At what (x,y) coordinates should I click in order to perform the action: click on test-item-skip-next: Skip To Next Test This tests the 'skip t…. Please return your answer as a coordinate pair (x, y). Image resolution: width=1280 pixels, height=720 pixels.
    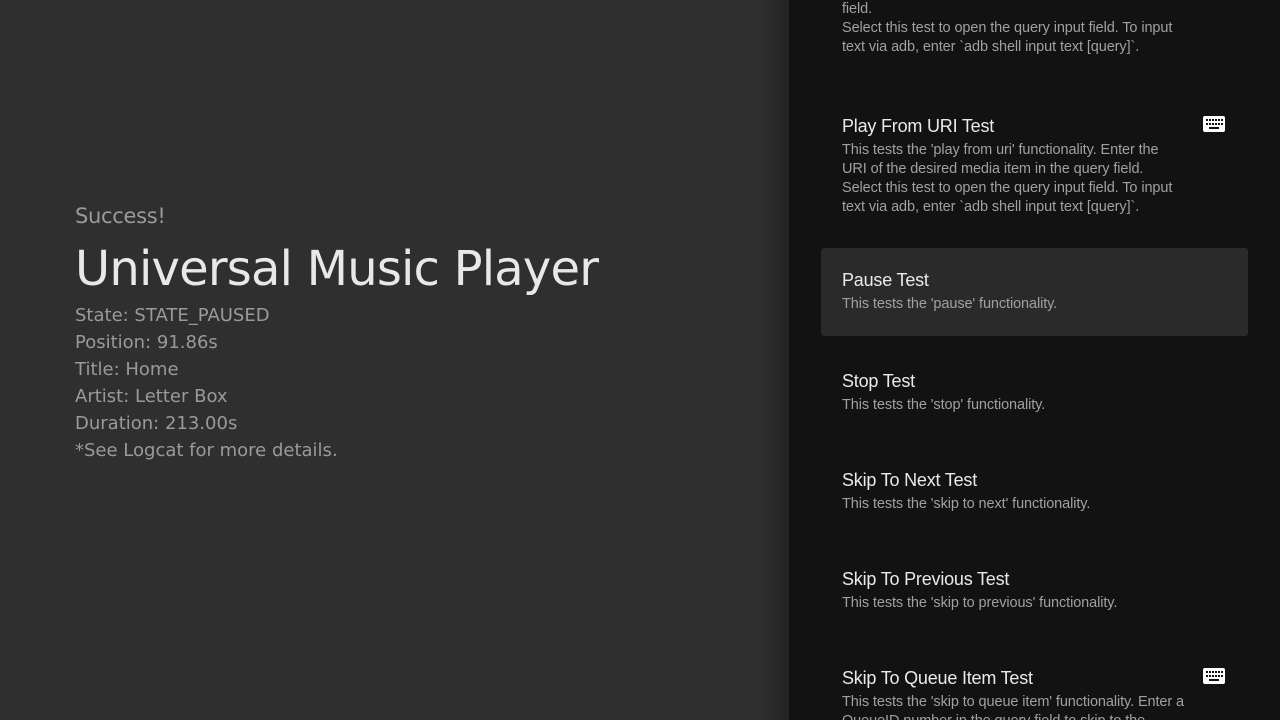
    Looking at the image, I should click on (1034, 491).